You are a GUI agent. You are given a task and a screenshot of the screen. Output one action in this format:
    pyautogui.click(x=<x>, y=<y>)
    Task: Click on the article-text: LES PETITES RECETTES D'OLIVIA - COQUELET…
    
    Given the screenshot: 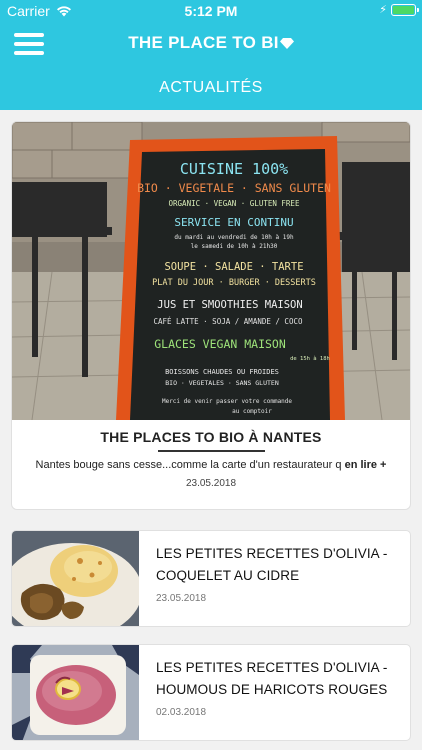 What is the action you would take?
    pyautogui.click(x=279, y=573)
    